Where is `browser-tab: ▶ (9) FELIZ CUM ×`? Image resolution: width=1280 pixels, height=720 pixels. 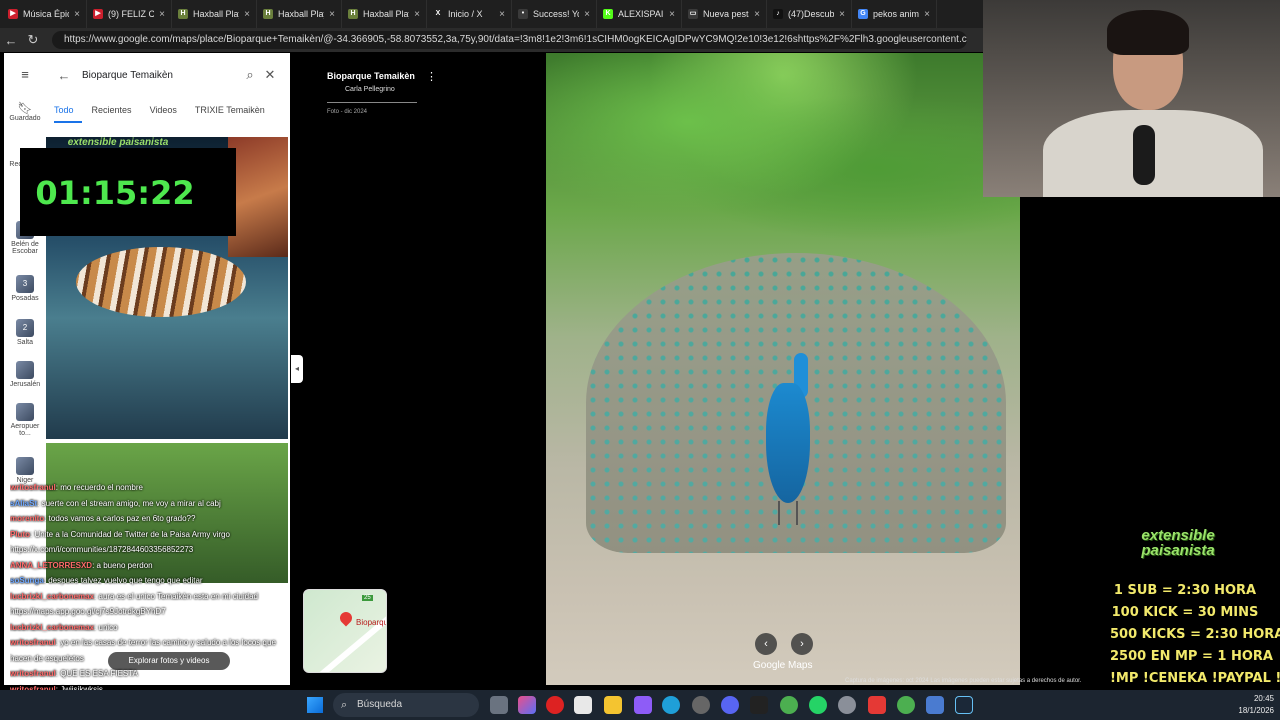
browser-tab: ▶ (9) FELIZ CUM × is located at coordinates (129, 14).